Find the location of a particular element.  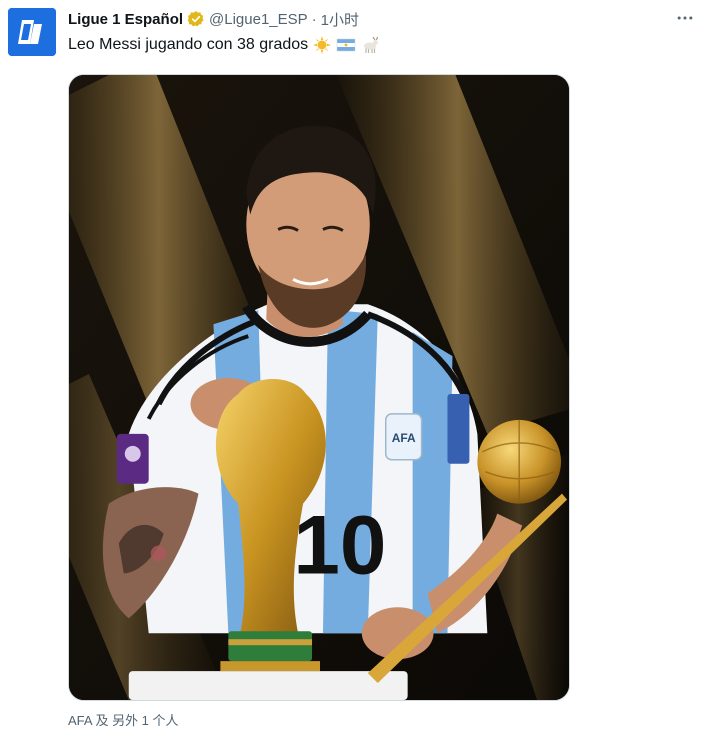

timestamp: 1小时 is located at coordinates (340, 19).